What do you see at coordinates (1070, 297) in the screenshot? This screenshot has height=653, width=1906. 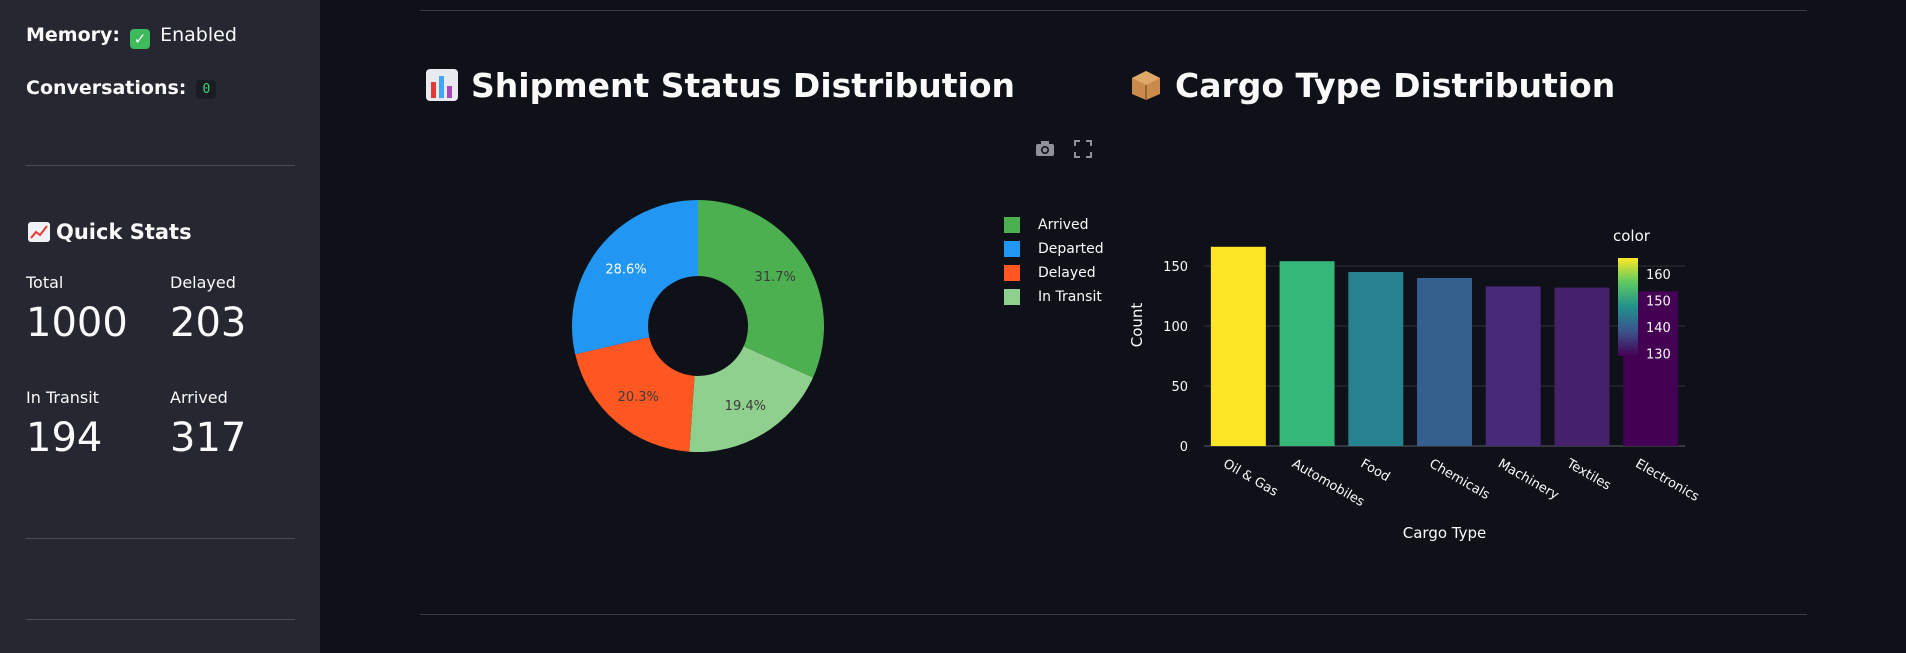 I see `legend-label: In Transit` at bounding box center [1070, 297].